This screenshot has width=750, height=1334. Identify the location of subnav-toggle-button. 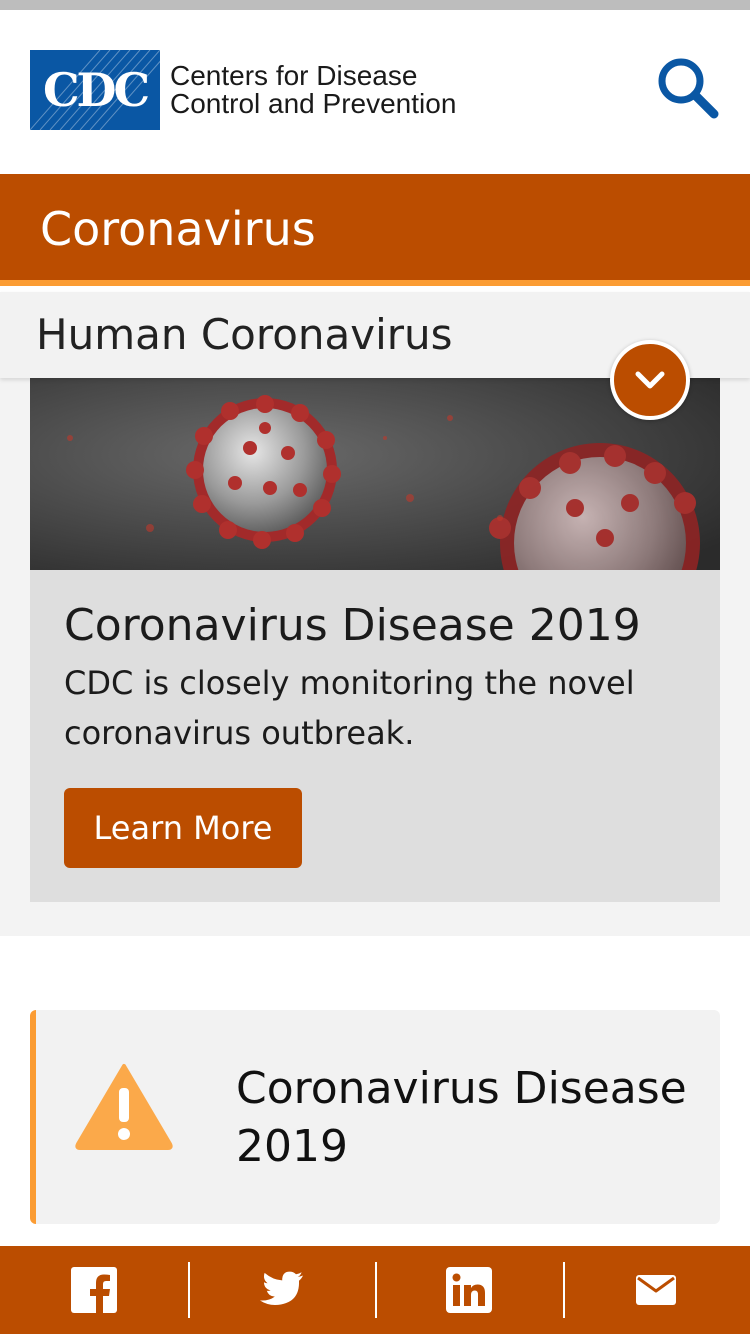
(650, 380).